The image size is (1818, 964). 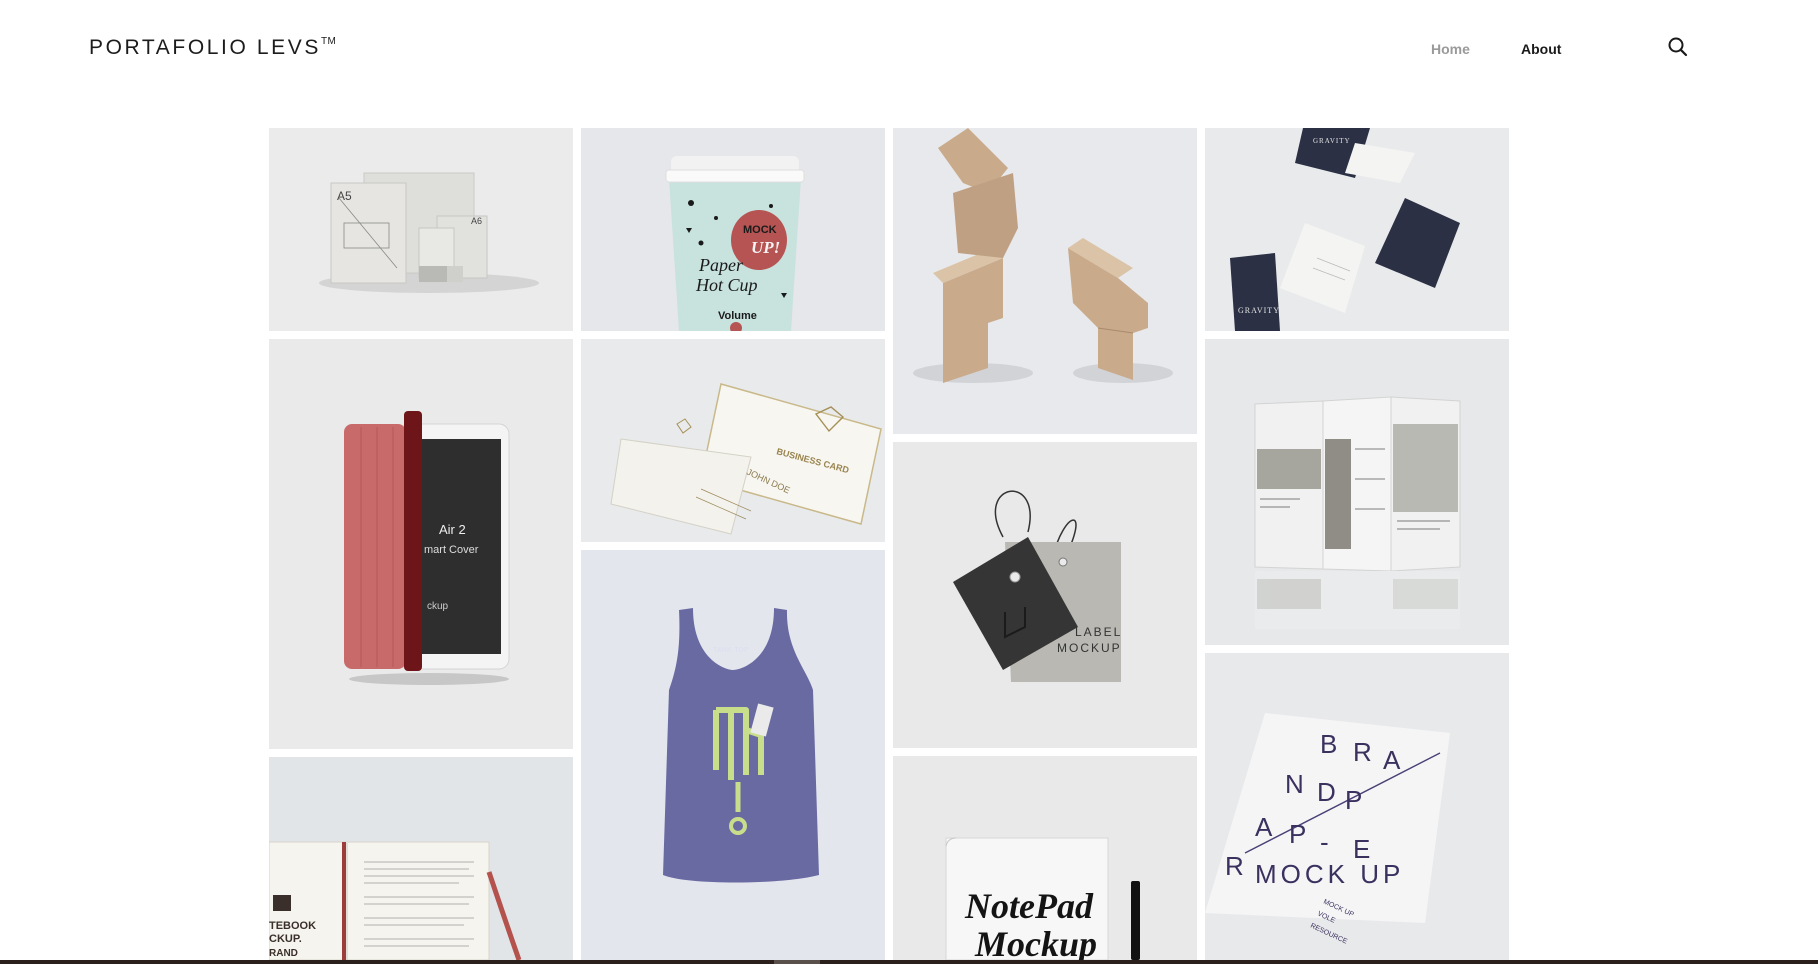 I want to click on logo-text: PORTAFOLIO LEVS, so click(x=205, y=47).